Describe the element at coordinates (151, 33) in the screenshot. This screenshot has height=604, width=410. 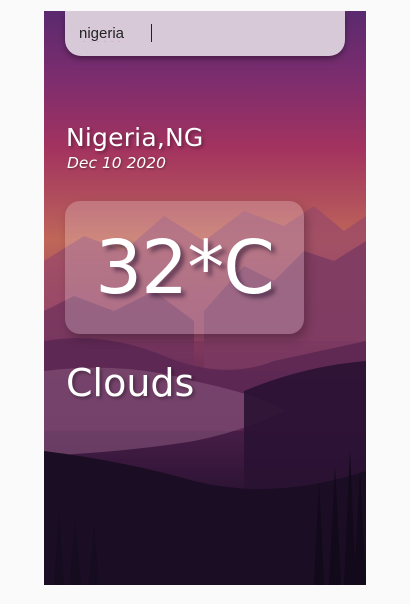
I see `text-cursor` at that location.